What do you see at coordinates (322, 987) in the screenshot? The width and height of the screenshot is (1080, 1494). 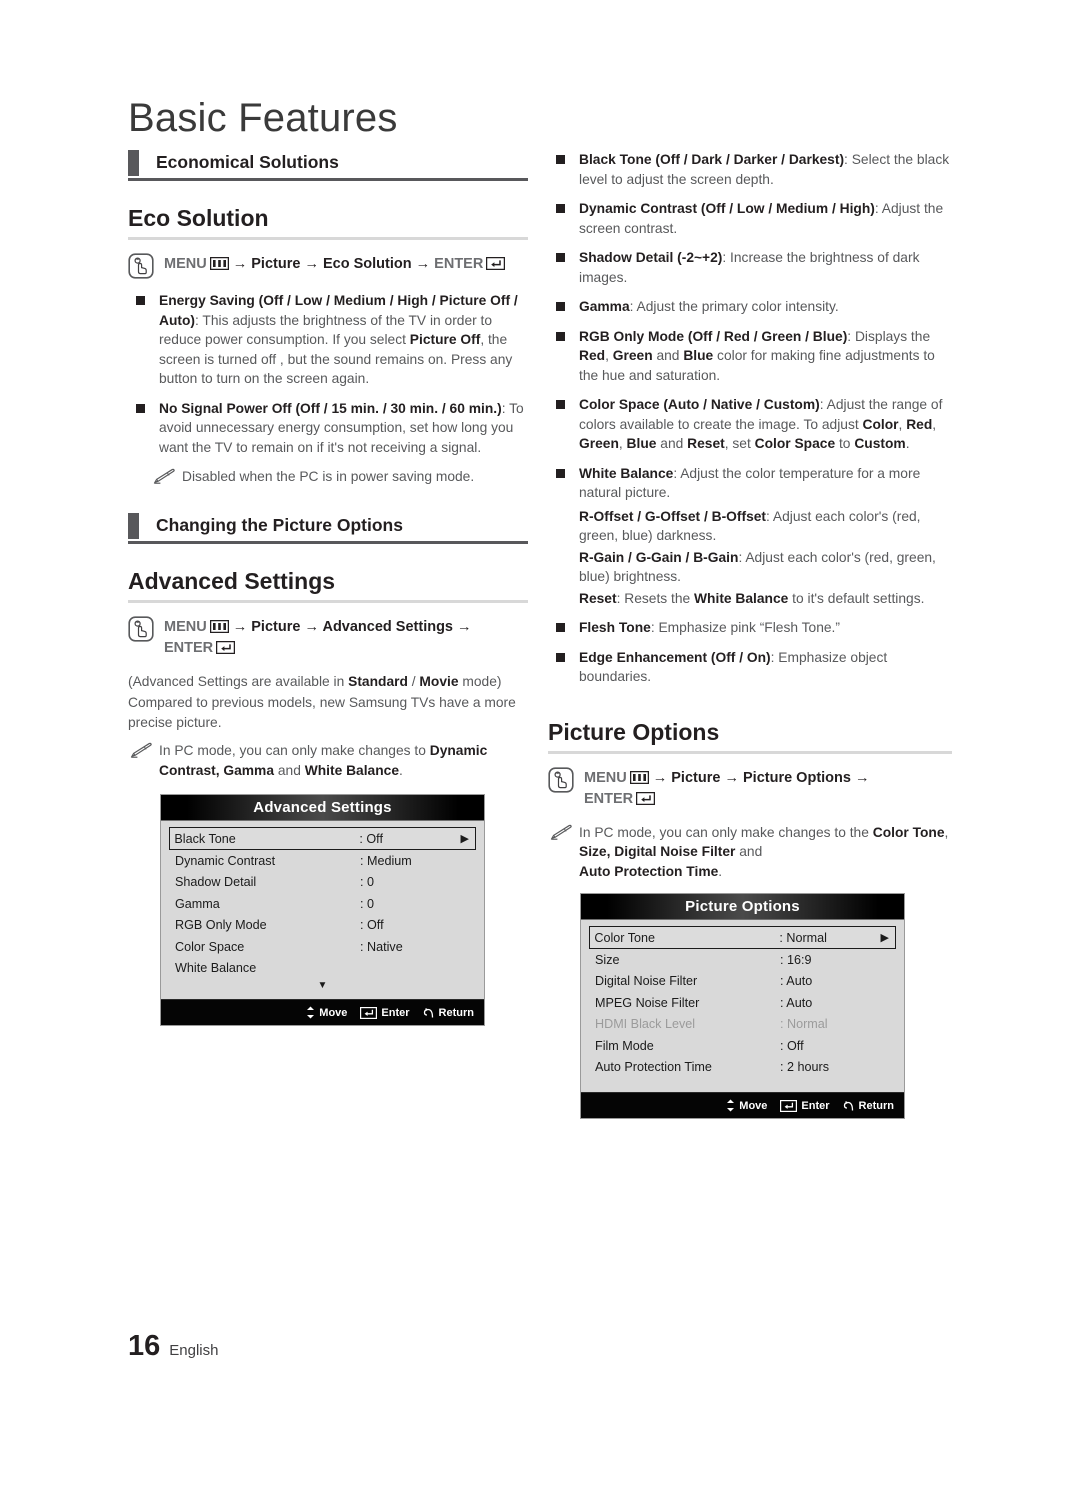 I see `osd-scroll-down-icon: ▼` at bounding box center [322, 987].